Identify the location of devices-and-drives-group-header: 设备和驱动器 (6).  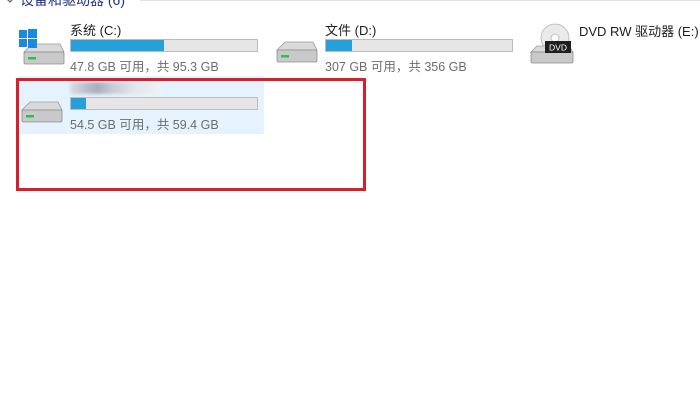
(64, 4).